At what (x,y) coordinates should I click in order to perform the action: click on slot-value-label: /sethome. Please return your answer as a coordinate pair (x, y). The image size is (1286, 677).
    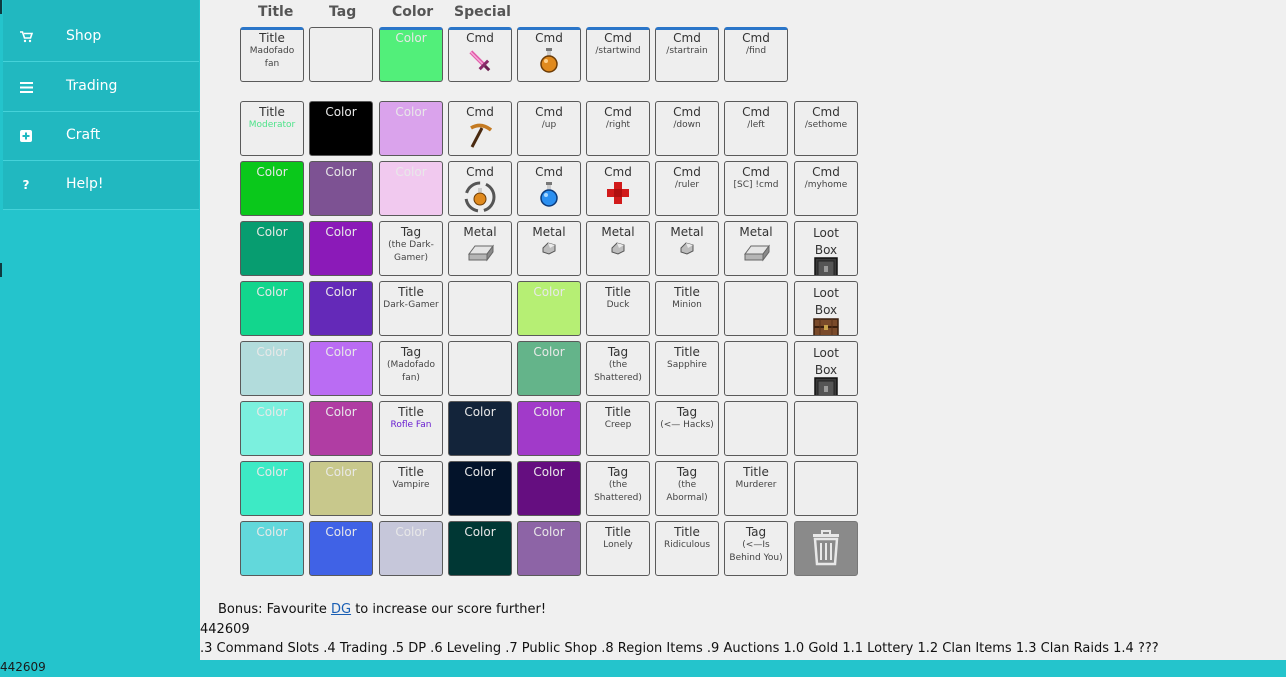
    Looking at the image, I should click on (826, 125).